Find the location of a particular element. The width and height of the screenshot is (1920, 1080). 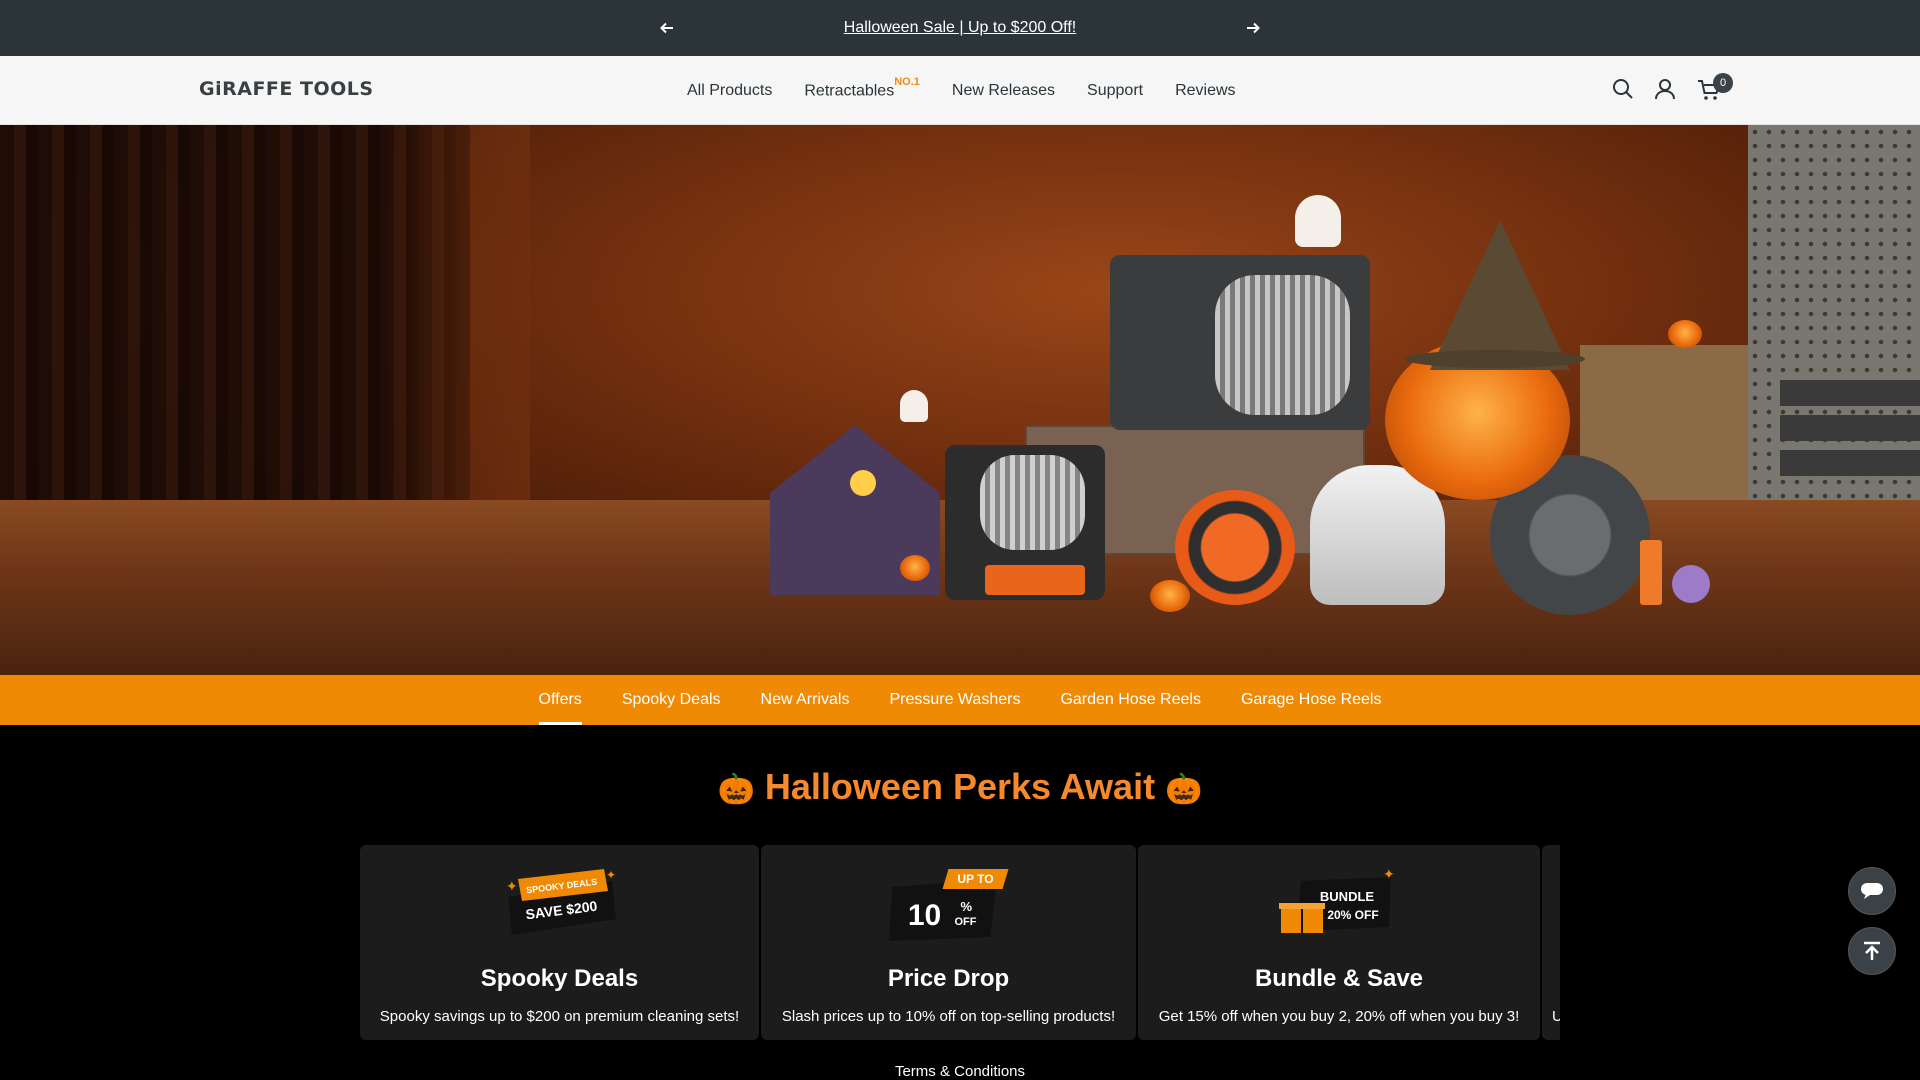

candle is located at coordinates (1651, 572).